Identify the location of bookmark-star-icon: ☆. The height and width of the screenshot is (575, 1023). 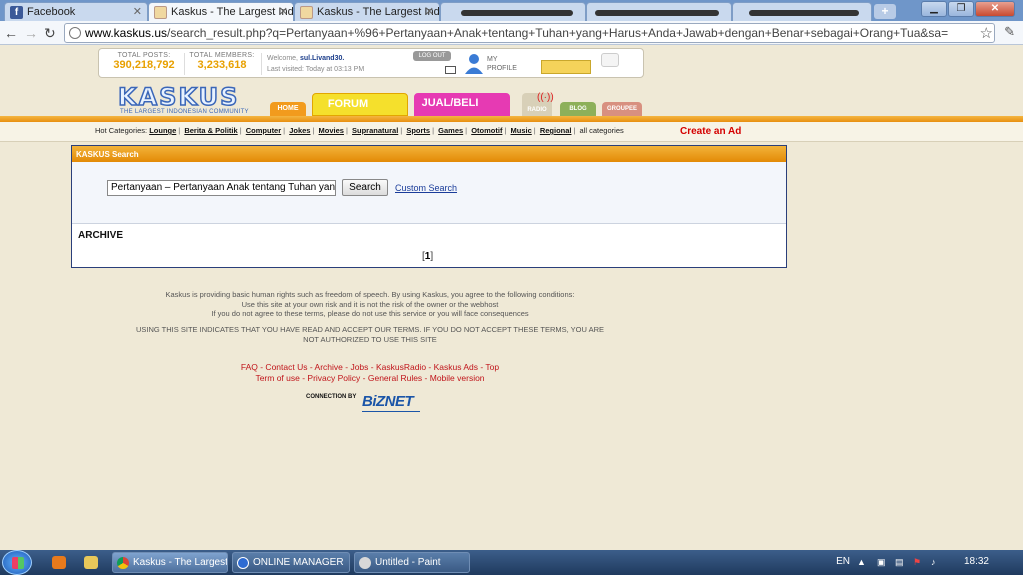
(986, 33).